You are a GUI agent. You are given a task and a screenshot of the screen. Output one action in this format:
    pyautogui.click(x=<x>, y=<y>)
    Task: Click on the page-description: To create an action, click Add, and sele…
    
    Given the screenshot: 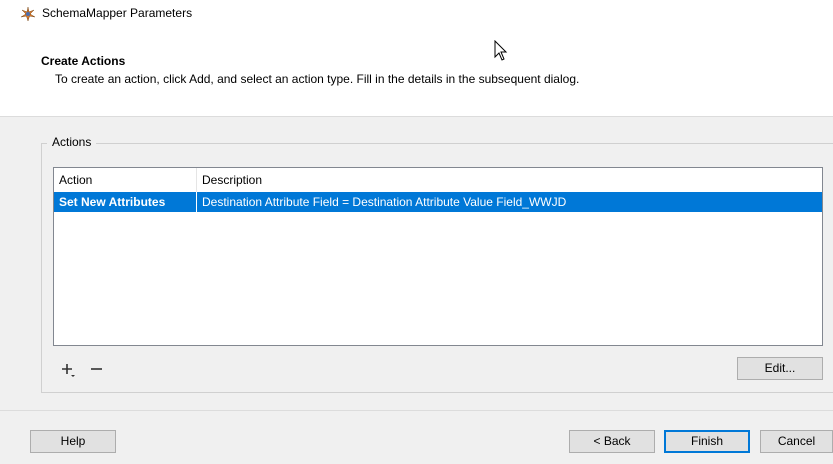 What is the action you would take?
    pyautogui.click(x=317, y=79)
    